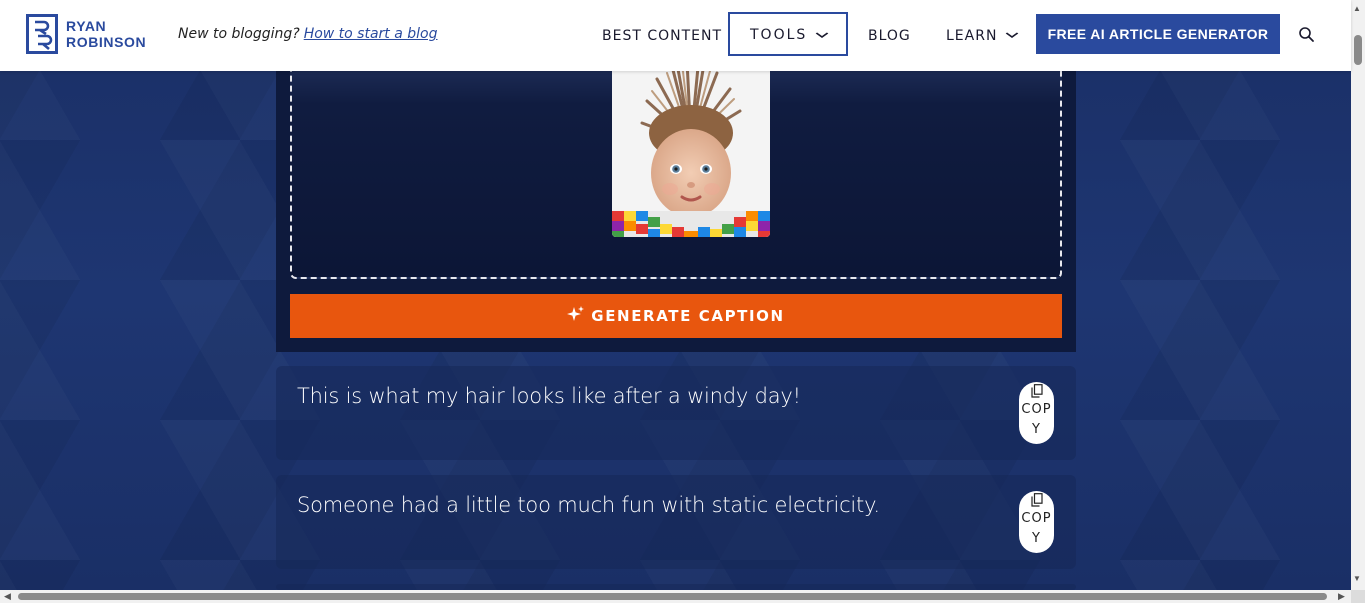  I want to click on logo-text: RYAN ROBINSON, so click(106, 34).